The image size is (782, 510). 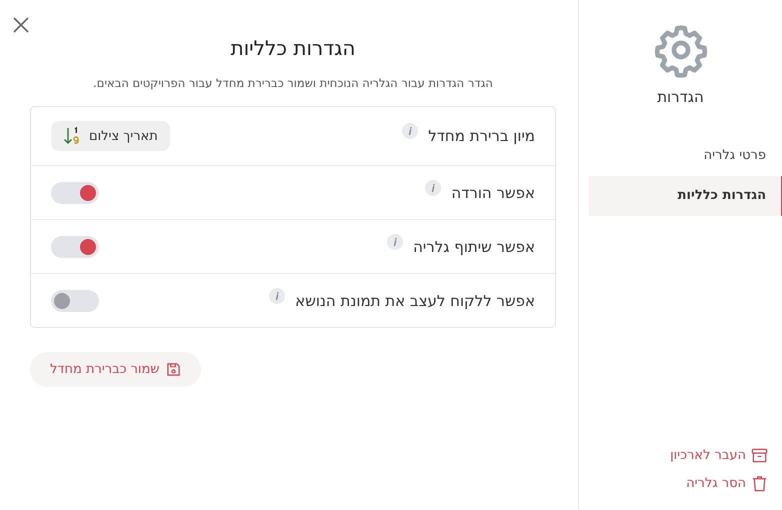 I want to click on sidebar-item: פרטי גלריה, so click(x=685, y=156).